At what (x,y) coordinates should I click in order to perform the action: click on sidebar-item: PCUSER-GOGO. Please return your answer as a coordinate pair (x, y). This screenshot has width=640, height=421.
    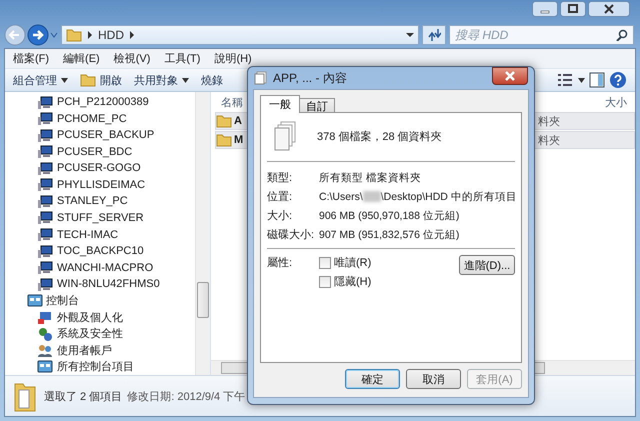
    Looking at the image, I should click on (100, 168).